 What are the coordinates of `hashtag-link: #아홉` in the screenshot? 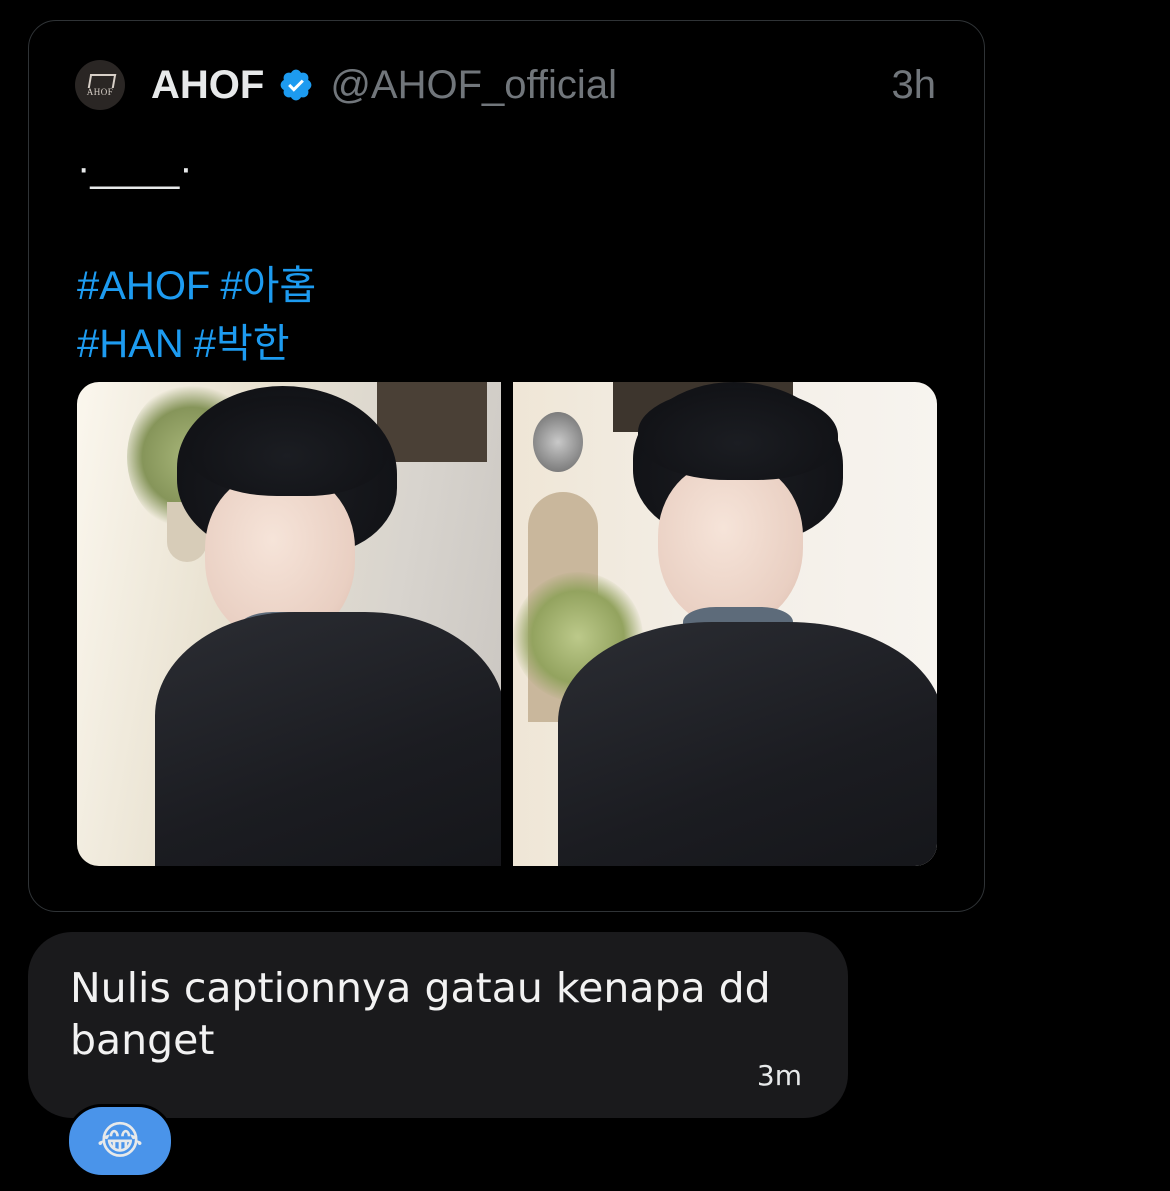 It's located at (268, 286).